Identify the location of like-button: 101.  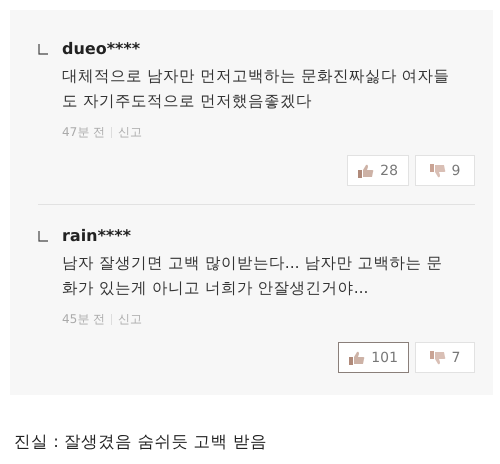
(373, 357).